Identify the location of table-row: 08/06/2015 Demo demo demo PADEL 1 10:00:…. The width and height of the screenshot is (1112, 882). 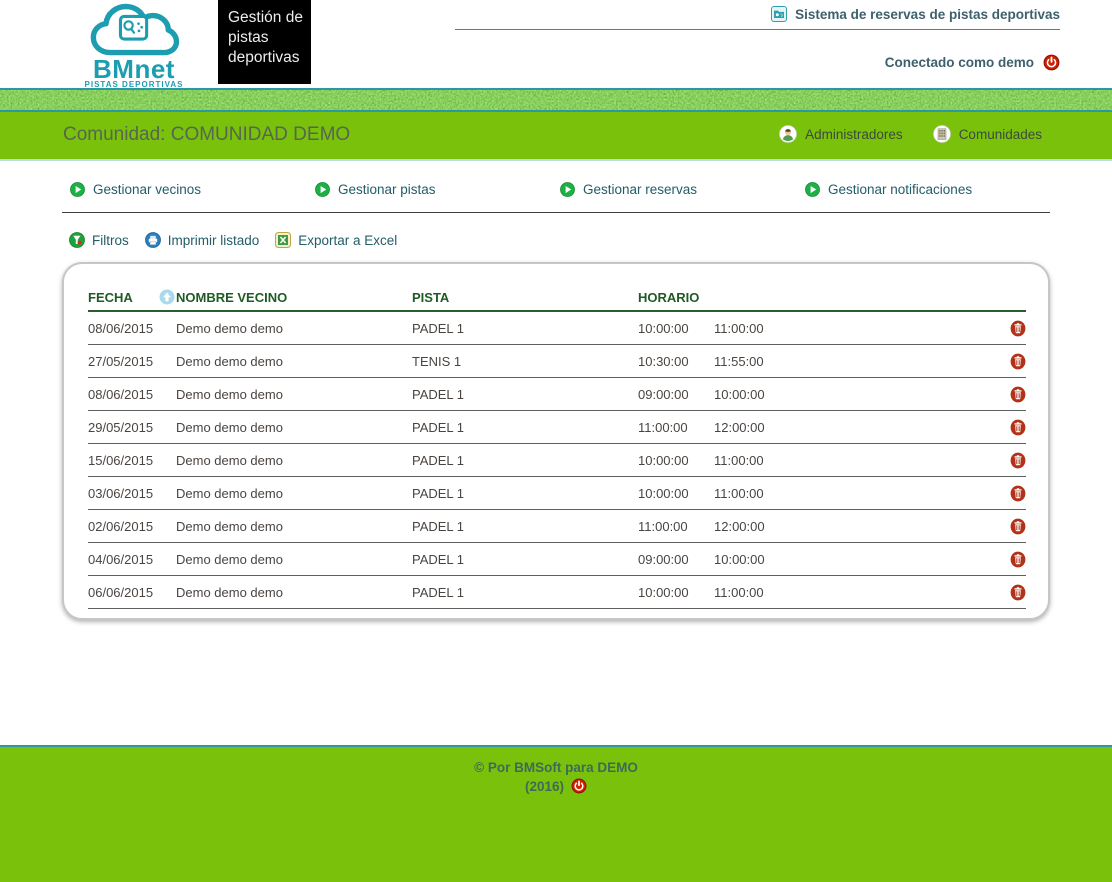
(557, 328).